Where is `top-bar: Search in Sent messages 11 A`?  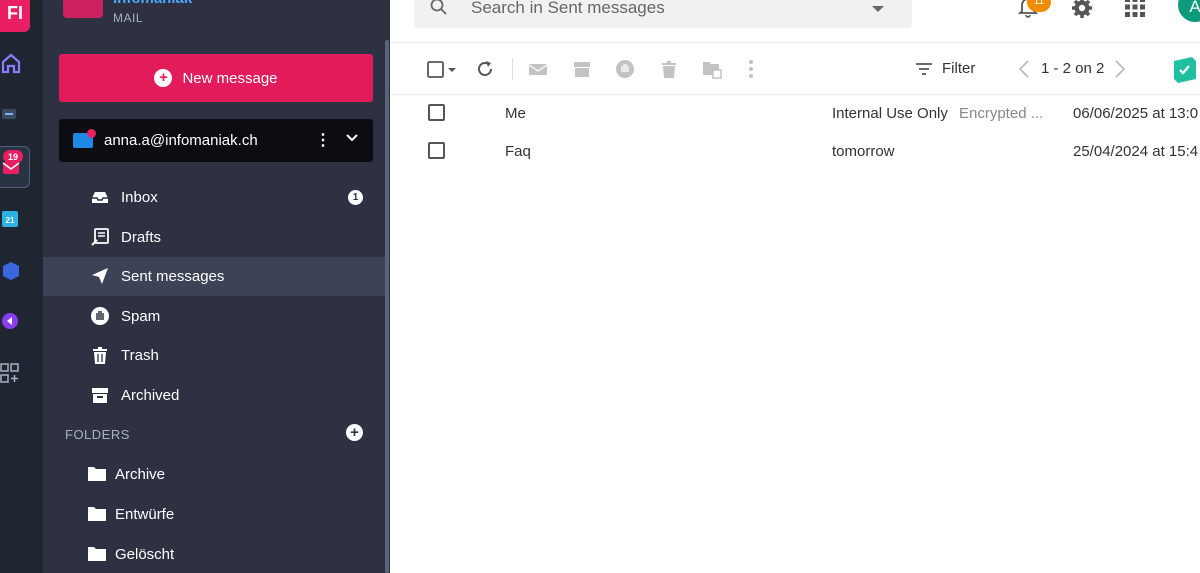 top-bar: Search in Sent messages 11 A is located at coordinates (795, 21).